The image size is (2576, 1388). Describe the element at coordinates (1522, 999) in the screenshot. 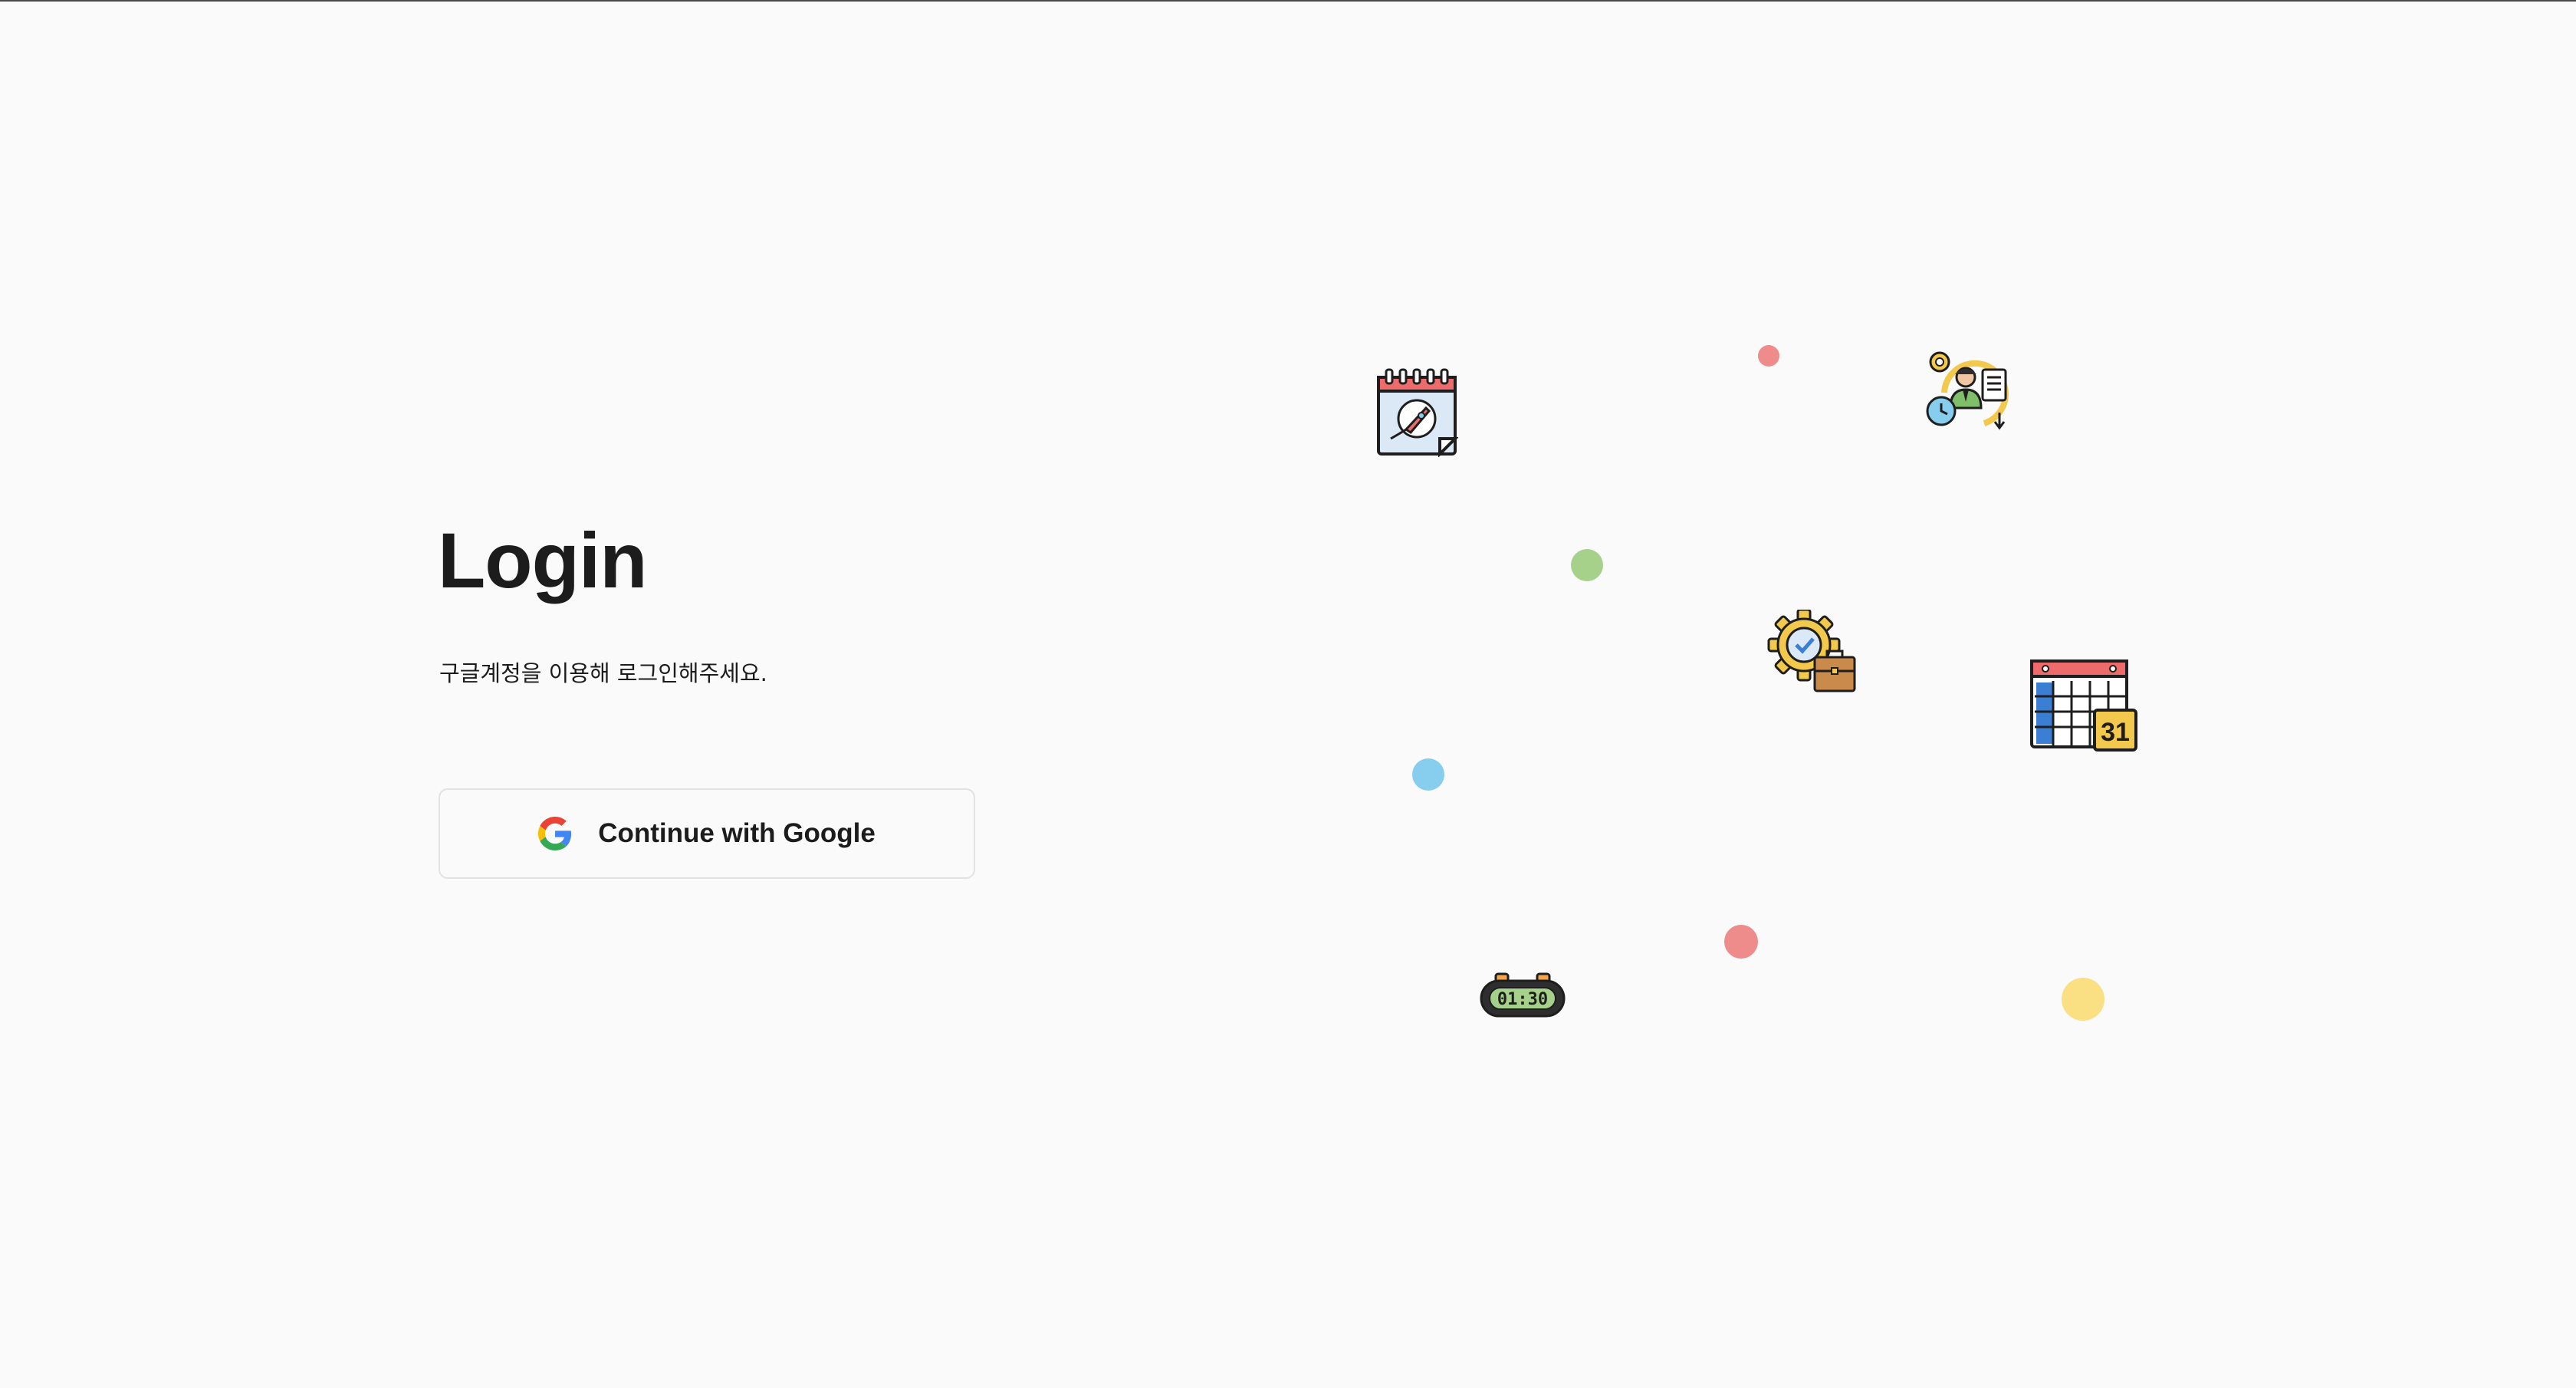

I see `timer-display: 01:30` at that location.